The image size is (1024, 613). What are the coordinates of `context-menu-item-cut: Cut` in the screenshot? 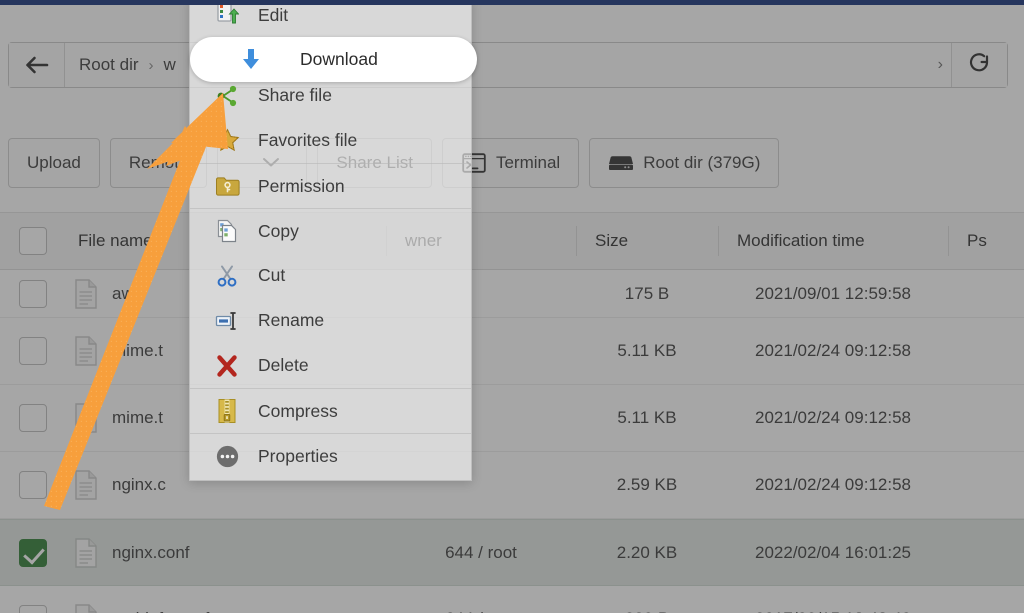 It's located at (330, 275).